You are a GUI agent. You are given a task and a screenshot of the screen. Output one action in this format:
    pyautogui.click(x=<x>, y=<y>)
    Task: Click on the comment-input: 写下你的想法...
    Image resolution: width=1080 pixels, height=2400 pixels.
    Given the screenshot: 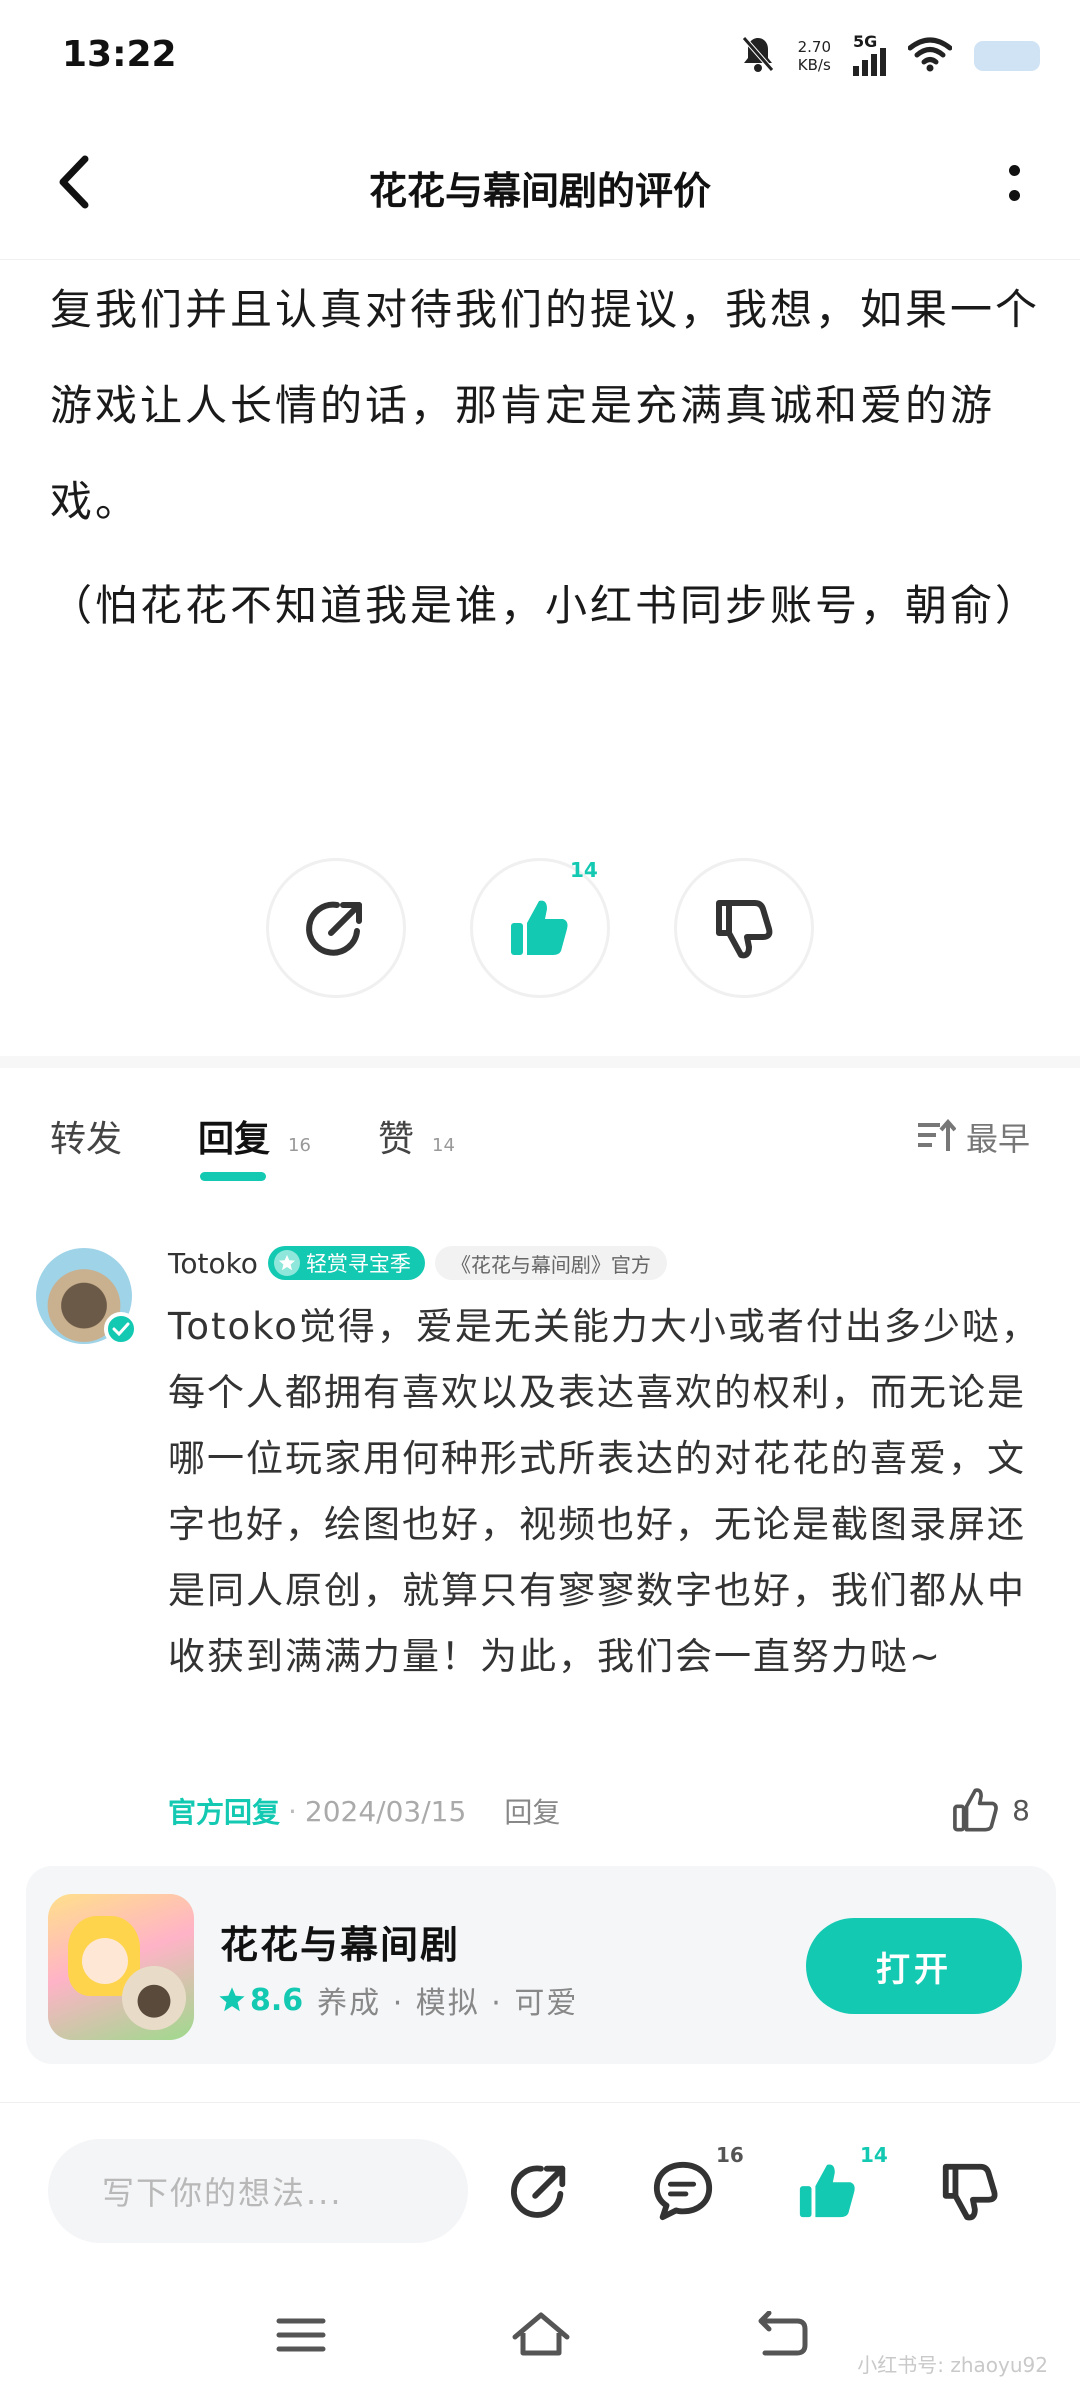 What is the action you would take?
    pyautogui.click(x=258, y=2191)
    